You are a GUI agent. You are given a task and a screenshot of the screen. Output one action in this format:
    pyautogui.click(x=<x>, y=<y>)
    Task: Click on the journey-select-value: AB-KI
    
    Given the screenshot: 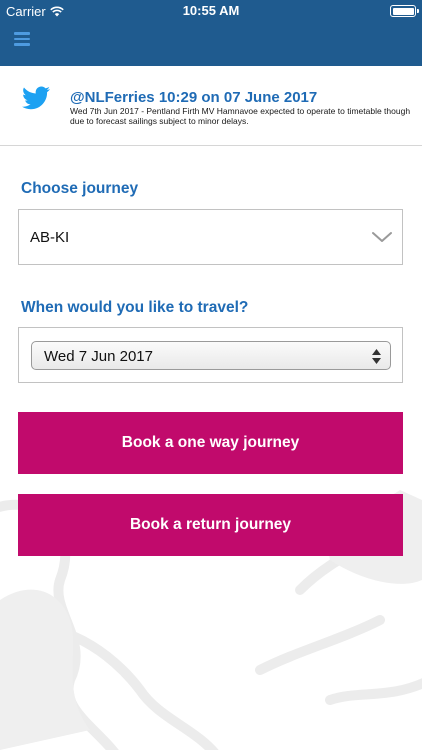 What is the action you would take?
    pyautogui.click(x=50, y=237)
    